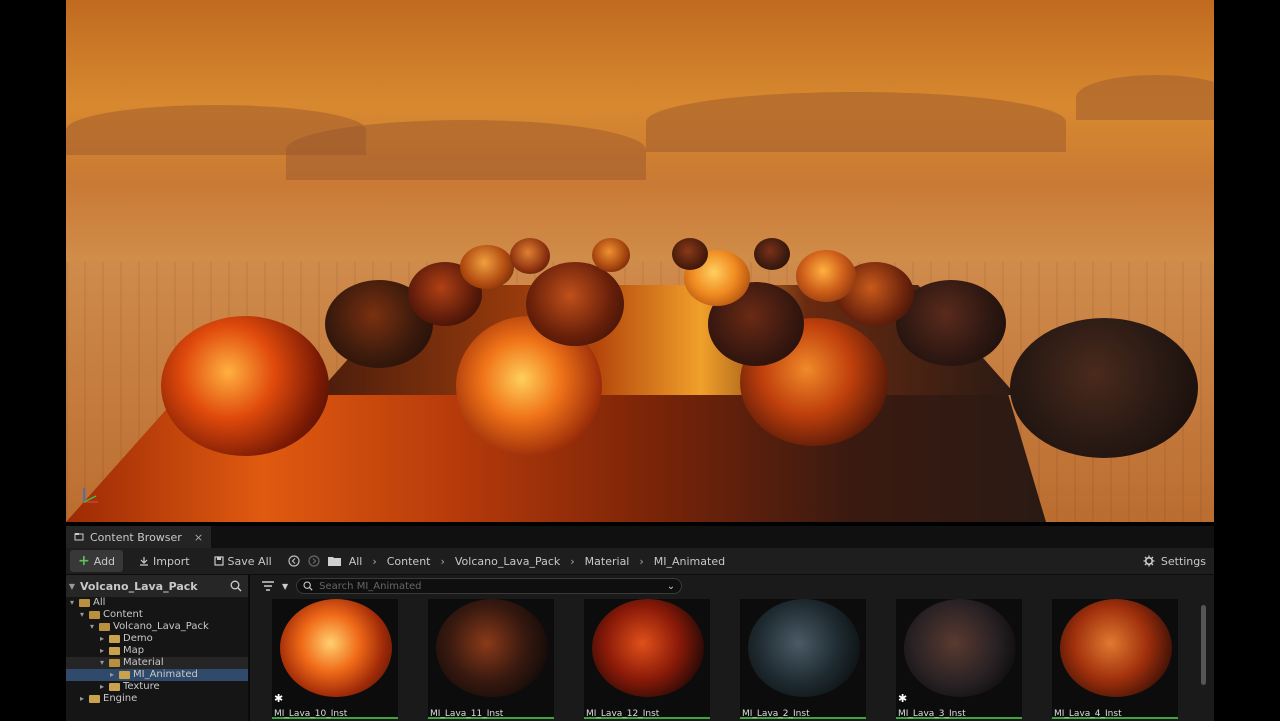 This screenshot has width=1280, height=721. What do you see at coordinates (157, 699) in the screenshot?
I see `tree-item: ▸ Engine` at bounding box center [157, 699].